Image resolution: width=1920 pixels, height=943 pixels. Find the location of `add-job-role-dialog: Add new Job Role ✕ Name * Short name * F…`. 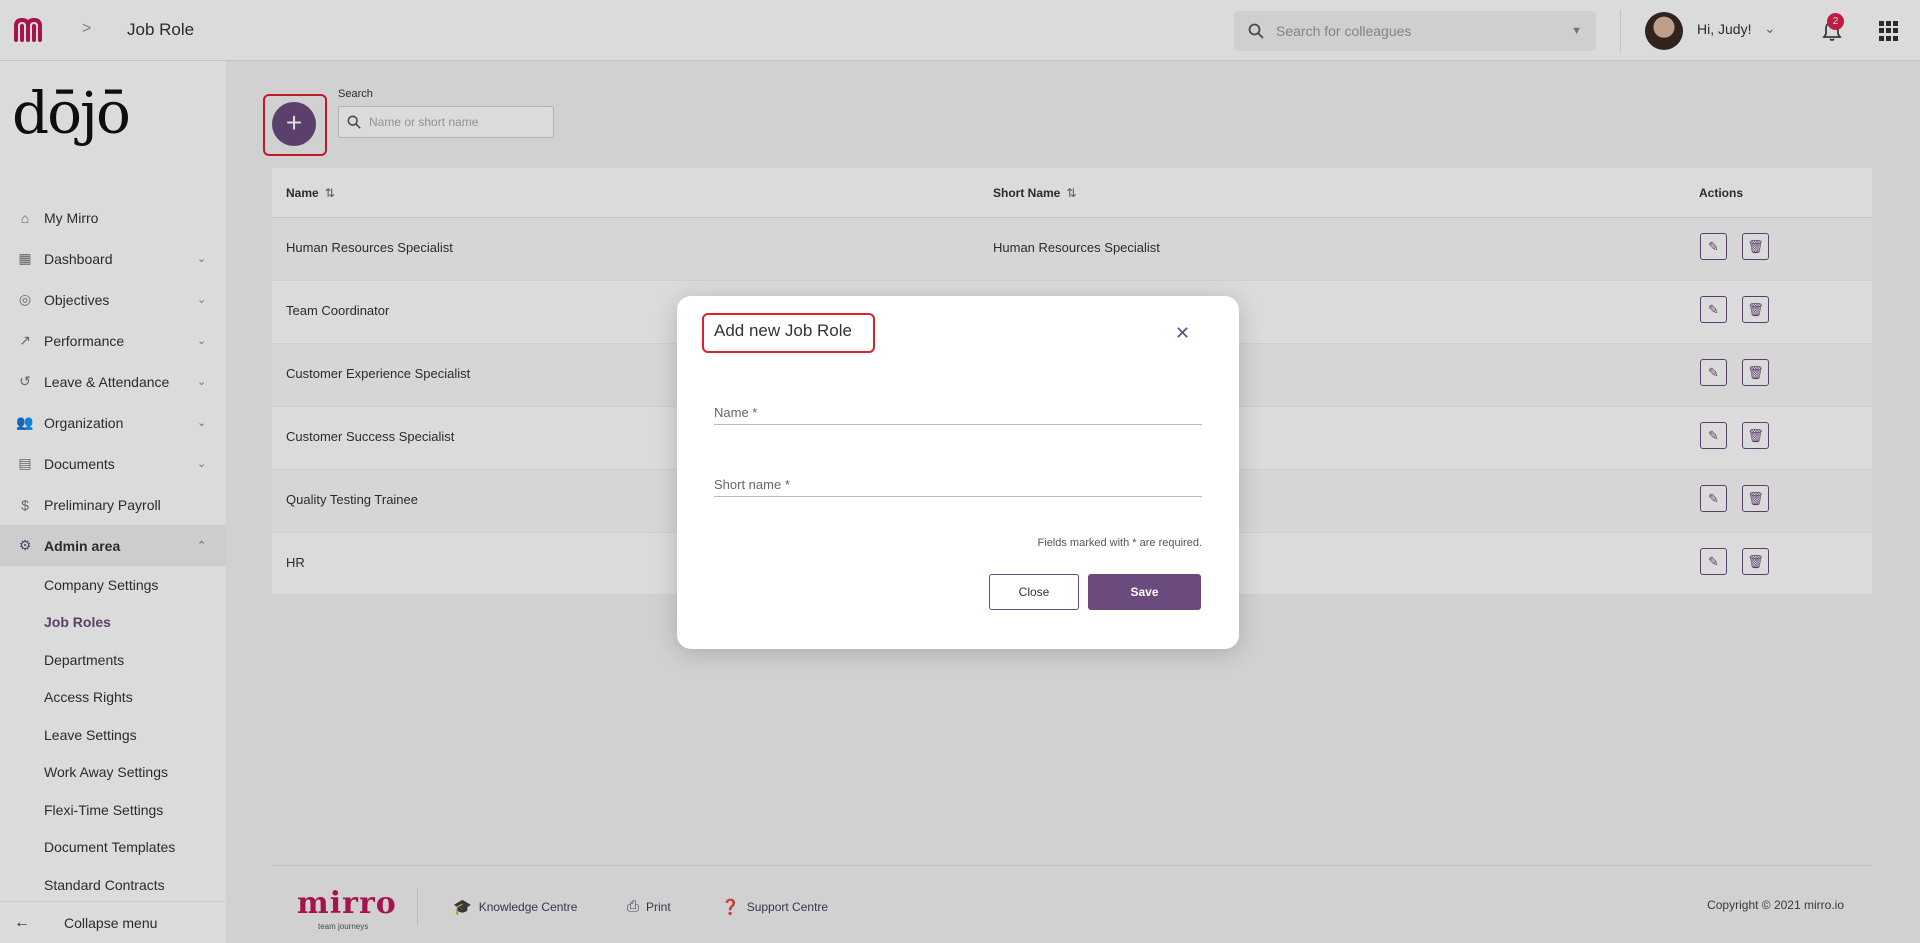

add-job-role-dialog: Add new Job Role ✕ Name * Short name * F… is located at coordinates (958, 472).